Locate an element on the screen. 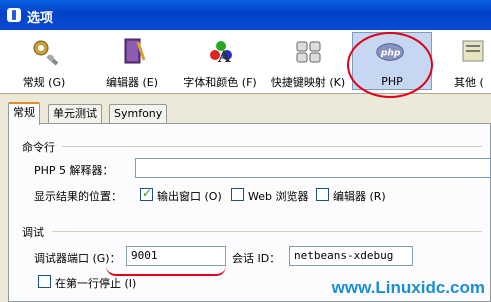 This screenshot has height=302, width=491. debugger-port-input: 9001 is located at coordinates (176, 256).